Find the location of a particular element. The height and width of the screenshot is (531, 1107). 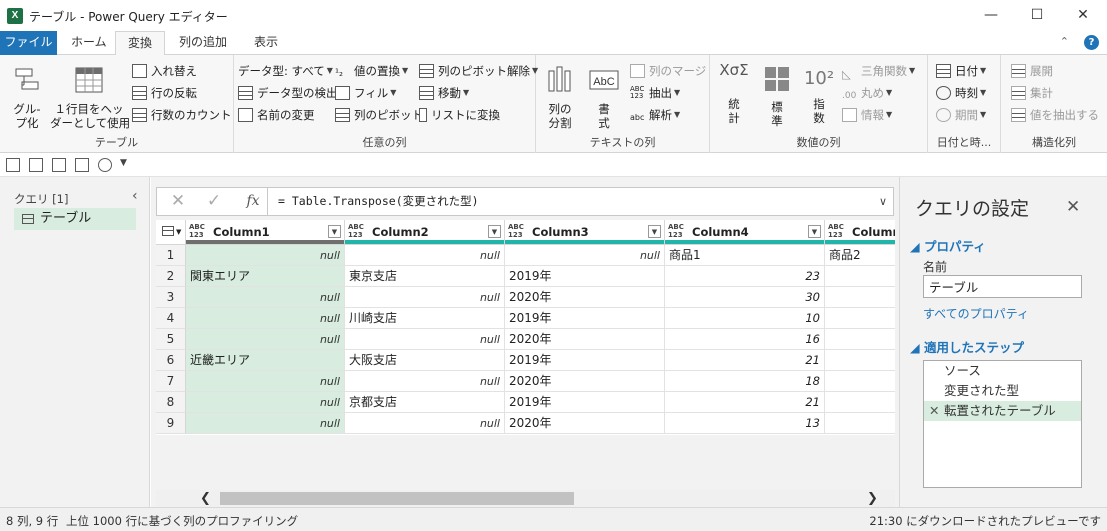

split-column-button: 列の 分割 is located at coordinates (560, 97).